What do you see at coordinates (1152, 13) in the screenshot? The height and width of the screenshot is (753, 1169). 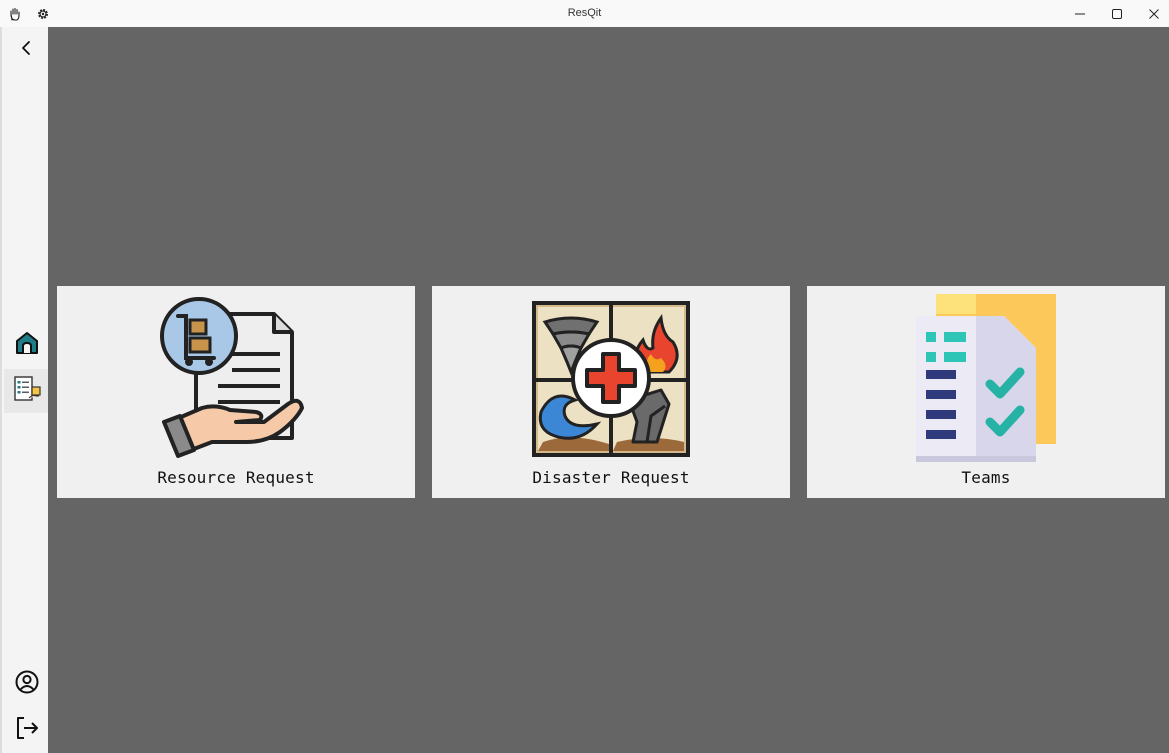 I see `close-icon` at bounding box center [1152, 13].